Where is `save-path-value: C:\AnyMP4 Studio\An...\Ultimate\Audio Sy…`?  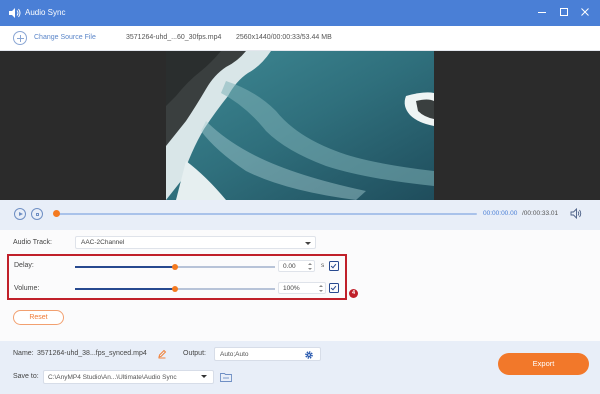 save-path-value: C:\AnyMP4 Studio\An...\Ultimate\Audio Sy… is located at coordinates (112, 377).